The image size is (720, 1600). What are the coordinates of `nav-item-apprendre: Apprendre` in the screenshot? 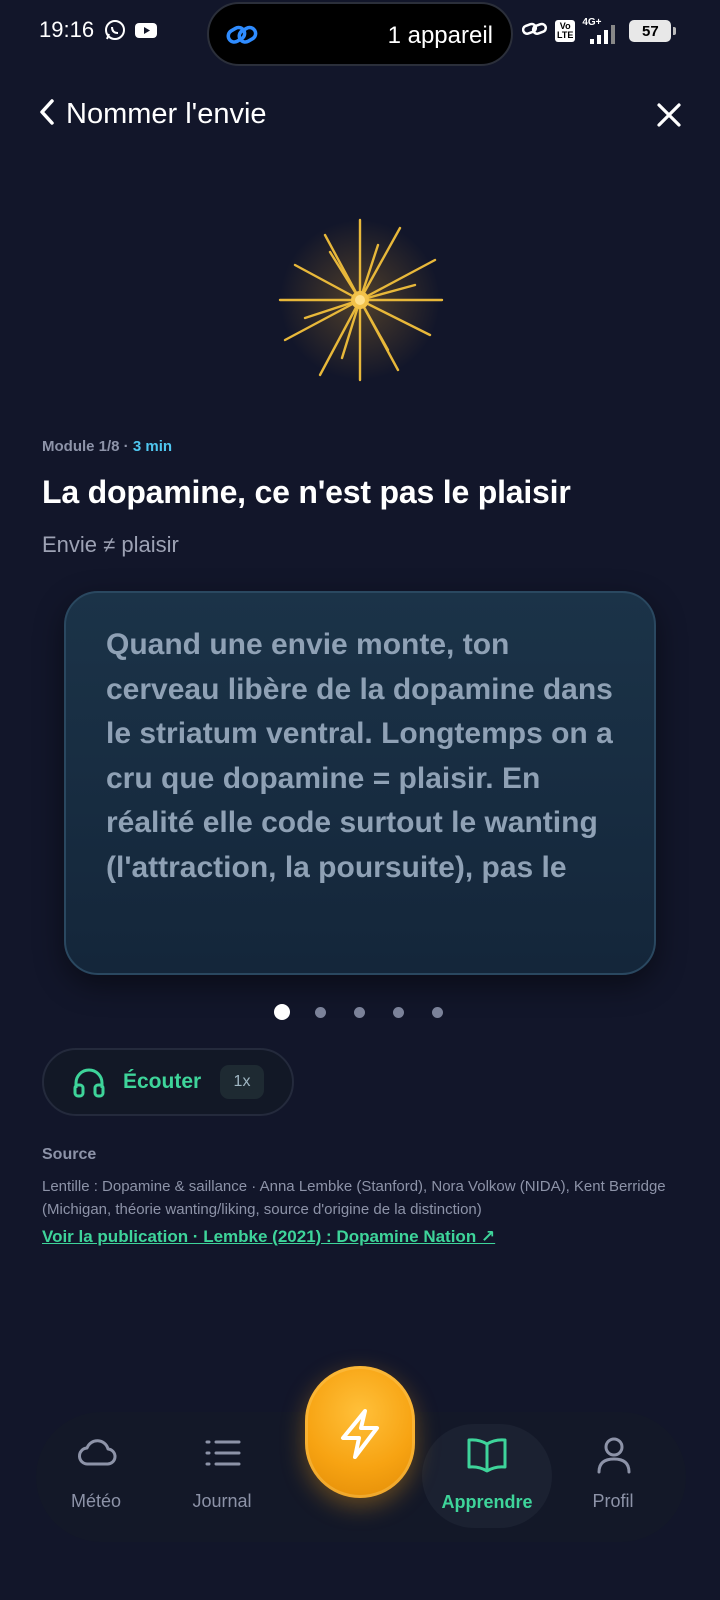 It's located at (487, 1476).